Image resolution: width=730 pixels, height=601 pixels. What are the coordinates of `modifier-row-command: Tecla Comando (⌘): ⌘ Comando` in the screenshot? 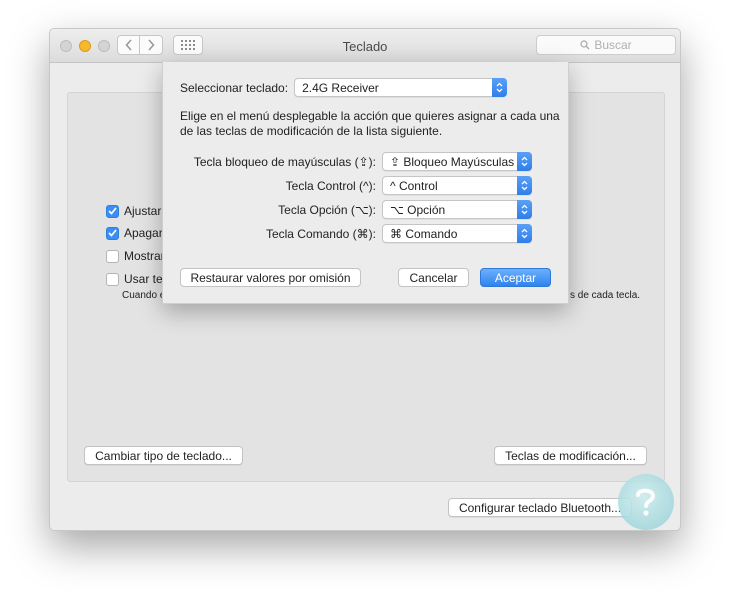 It's located at (399, 233).